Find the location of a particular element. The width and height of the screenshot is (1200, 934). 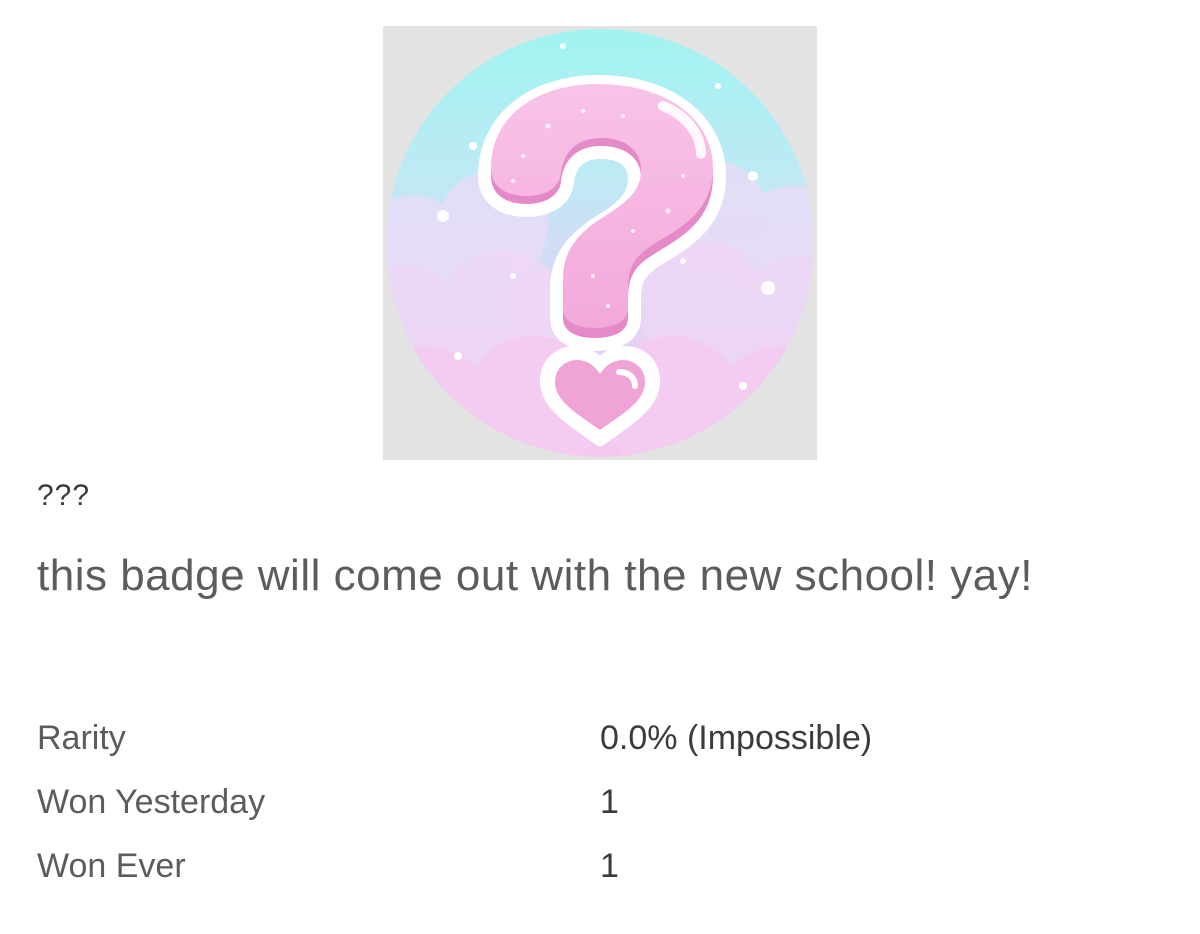

stat-row-rarity: Rarity 0.0% (Impossible) is located at coordinates (597, 738).